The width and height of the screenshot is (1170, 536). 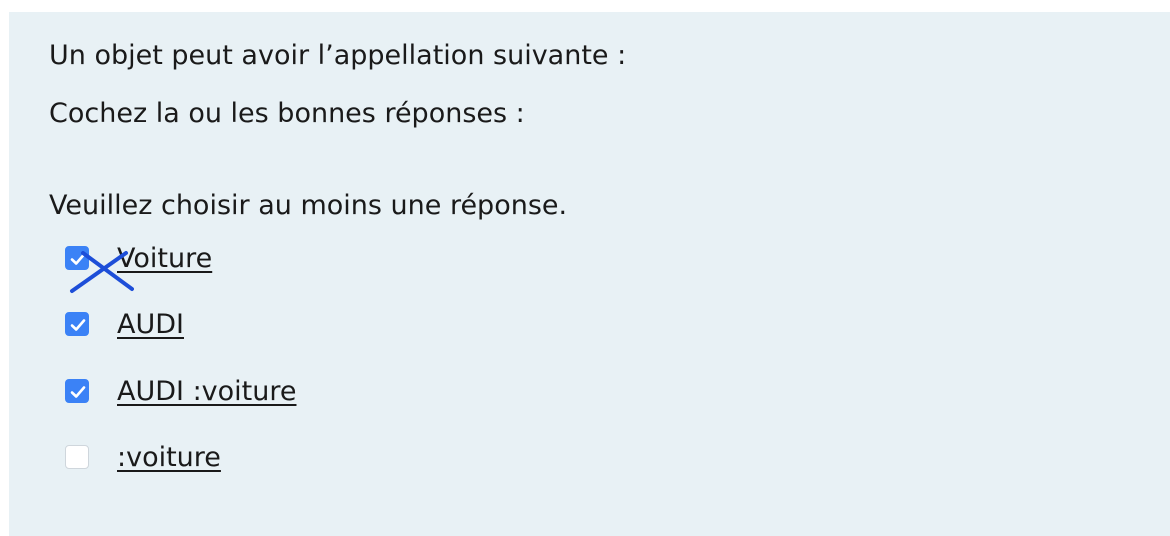 What do you see at coordinates (150, 324) in the screenshot?
I see `answer-label: AUDI` at bounding box center [150, 324].